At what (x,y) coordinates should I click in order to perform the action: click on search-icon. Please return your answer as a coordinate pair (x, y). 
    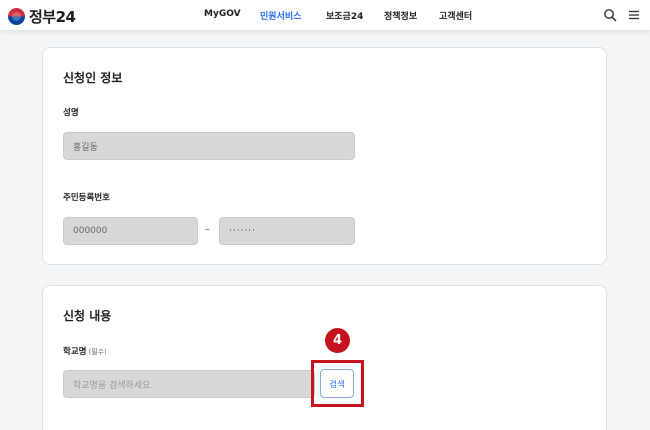
    Looking at the image, I should click on (610, 15).